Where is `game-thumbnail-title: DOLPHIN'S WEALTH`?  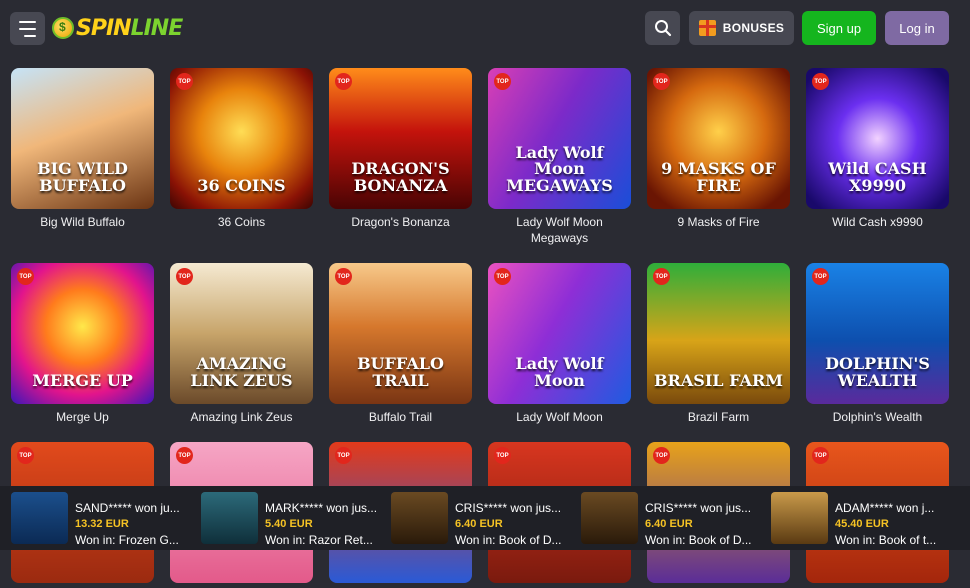
game-thumbnail-title: DOLPHIN'S WEALTH is located at coordinates (877, 372).